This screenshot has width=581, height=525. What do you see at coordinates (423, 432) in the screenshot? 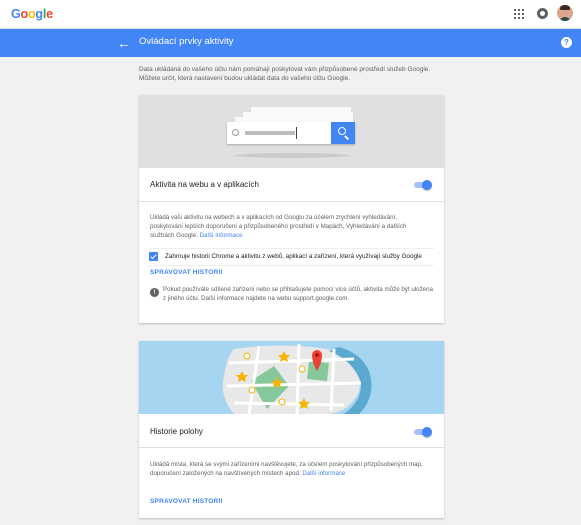
I see `location-history-toggle` at bounding box center [423, 432].